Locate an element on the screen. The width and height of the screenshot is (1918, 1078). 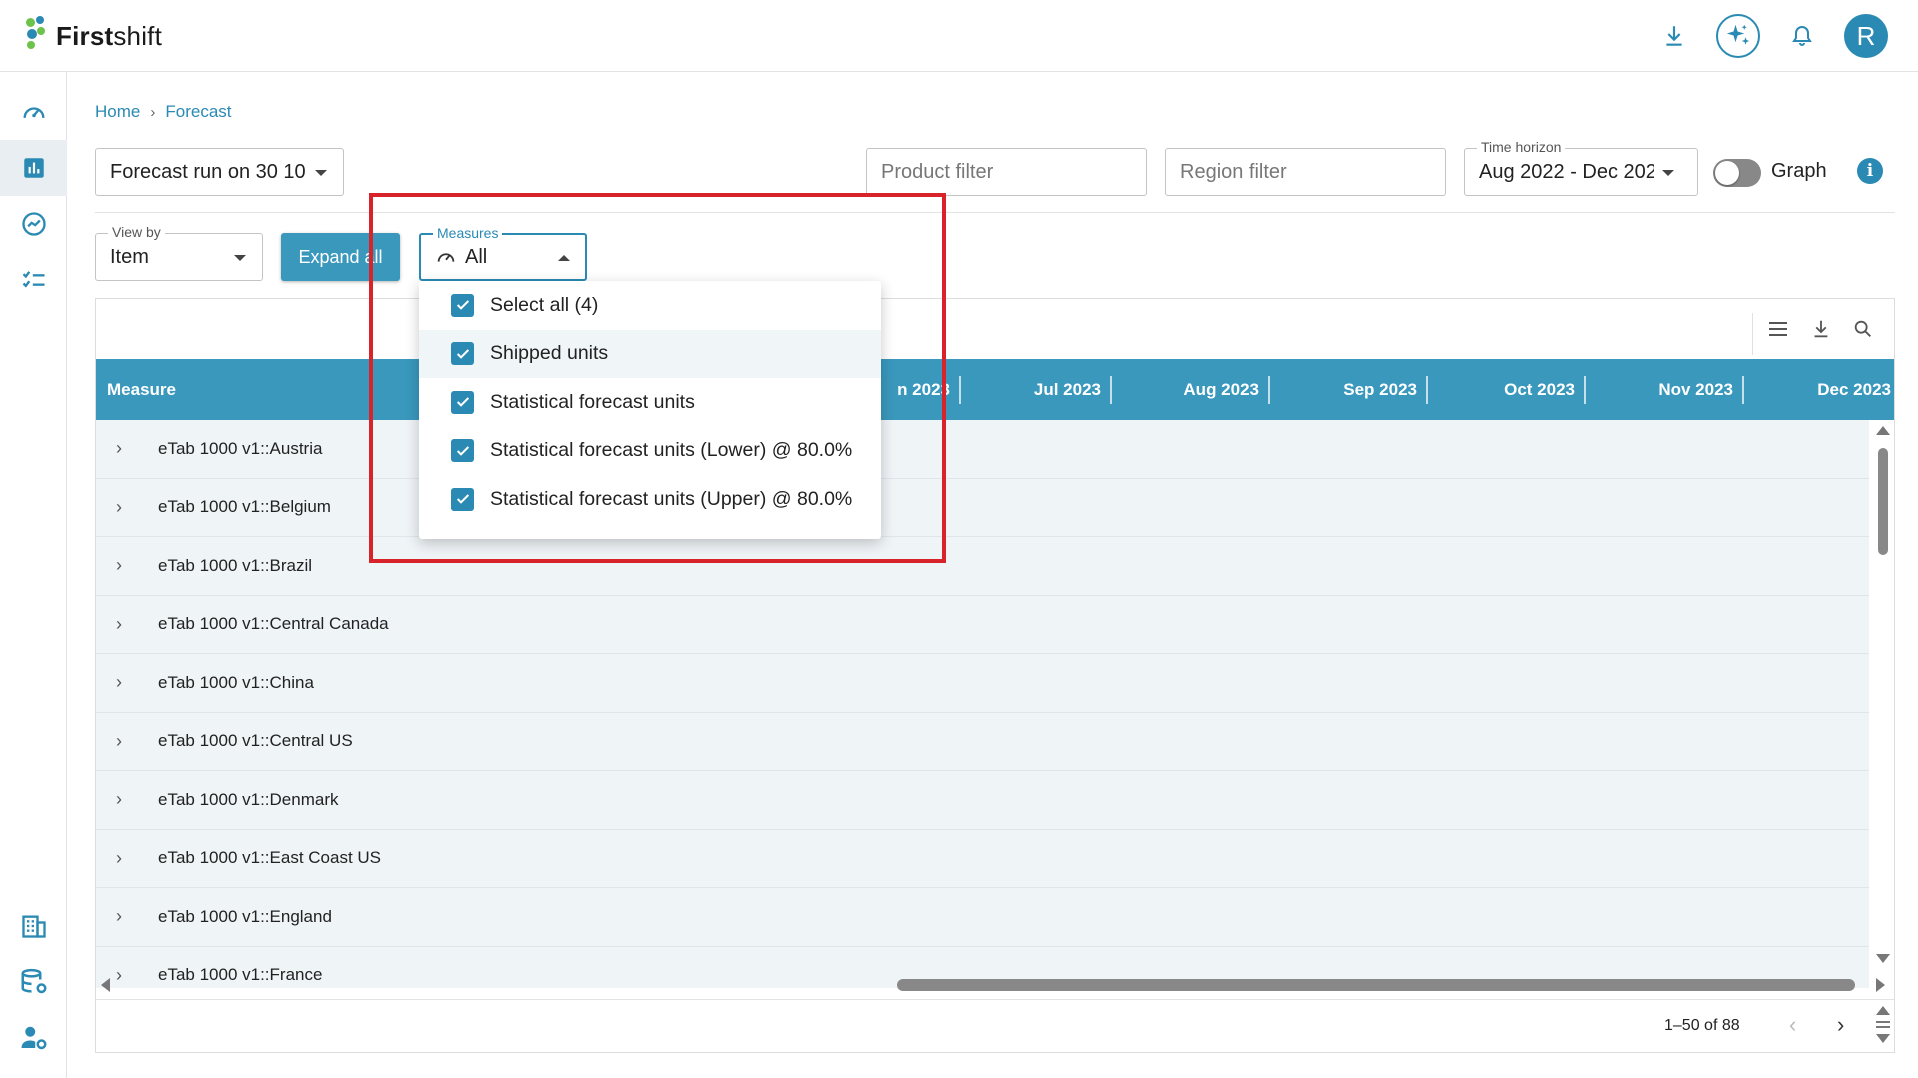
column-header-month: Sep 2023 is located at coordinates (1346, 389).